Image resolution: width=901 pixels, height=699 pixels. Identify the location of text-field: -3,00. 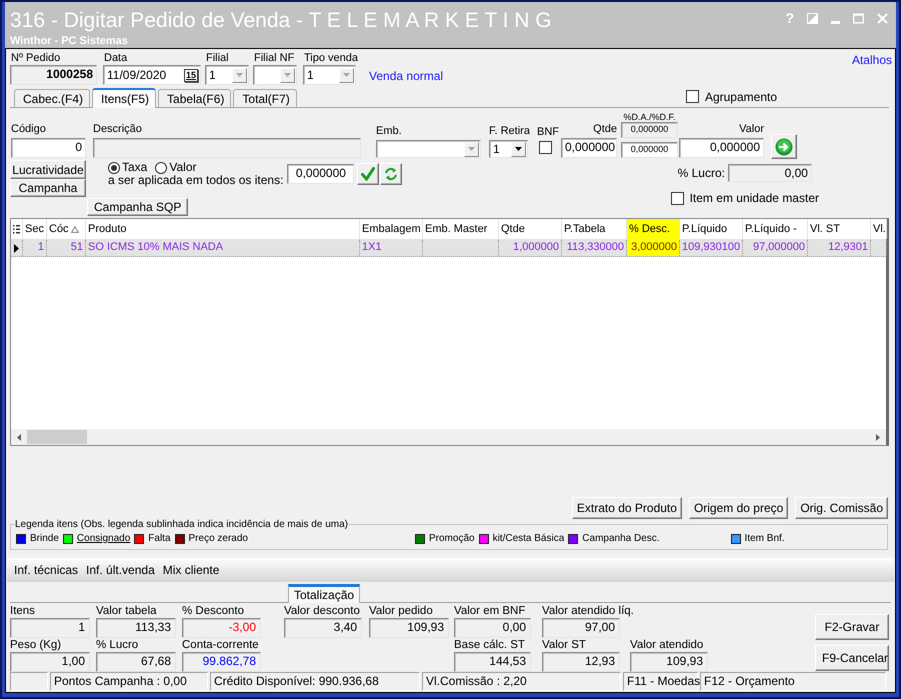
(221, 628).